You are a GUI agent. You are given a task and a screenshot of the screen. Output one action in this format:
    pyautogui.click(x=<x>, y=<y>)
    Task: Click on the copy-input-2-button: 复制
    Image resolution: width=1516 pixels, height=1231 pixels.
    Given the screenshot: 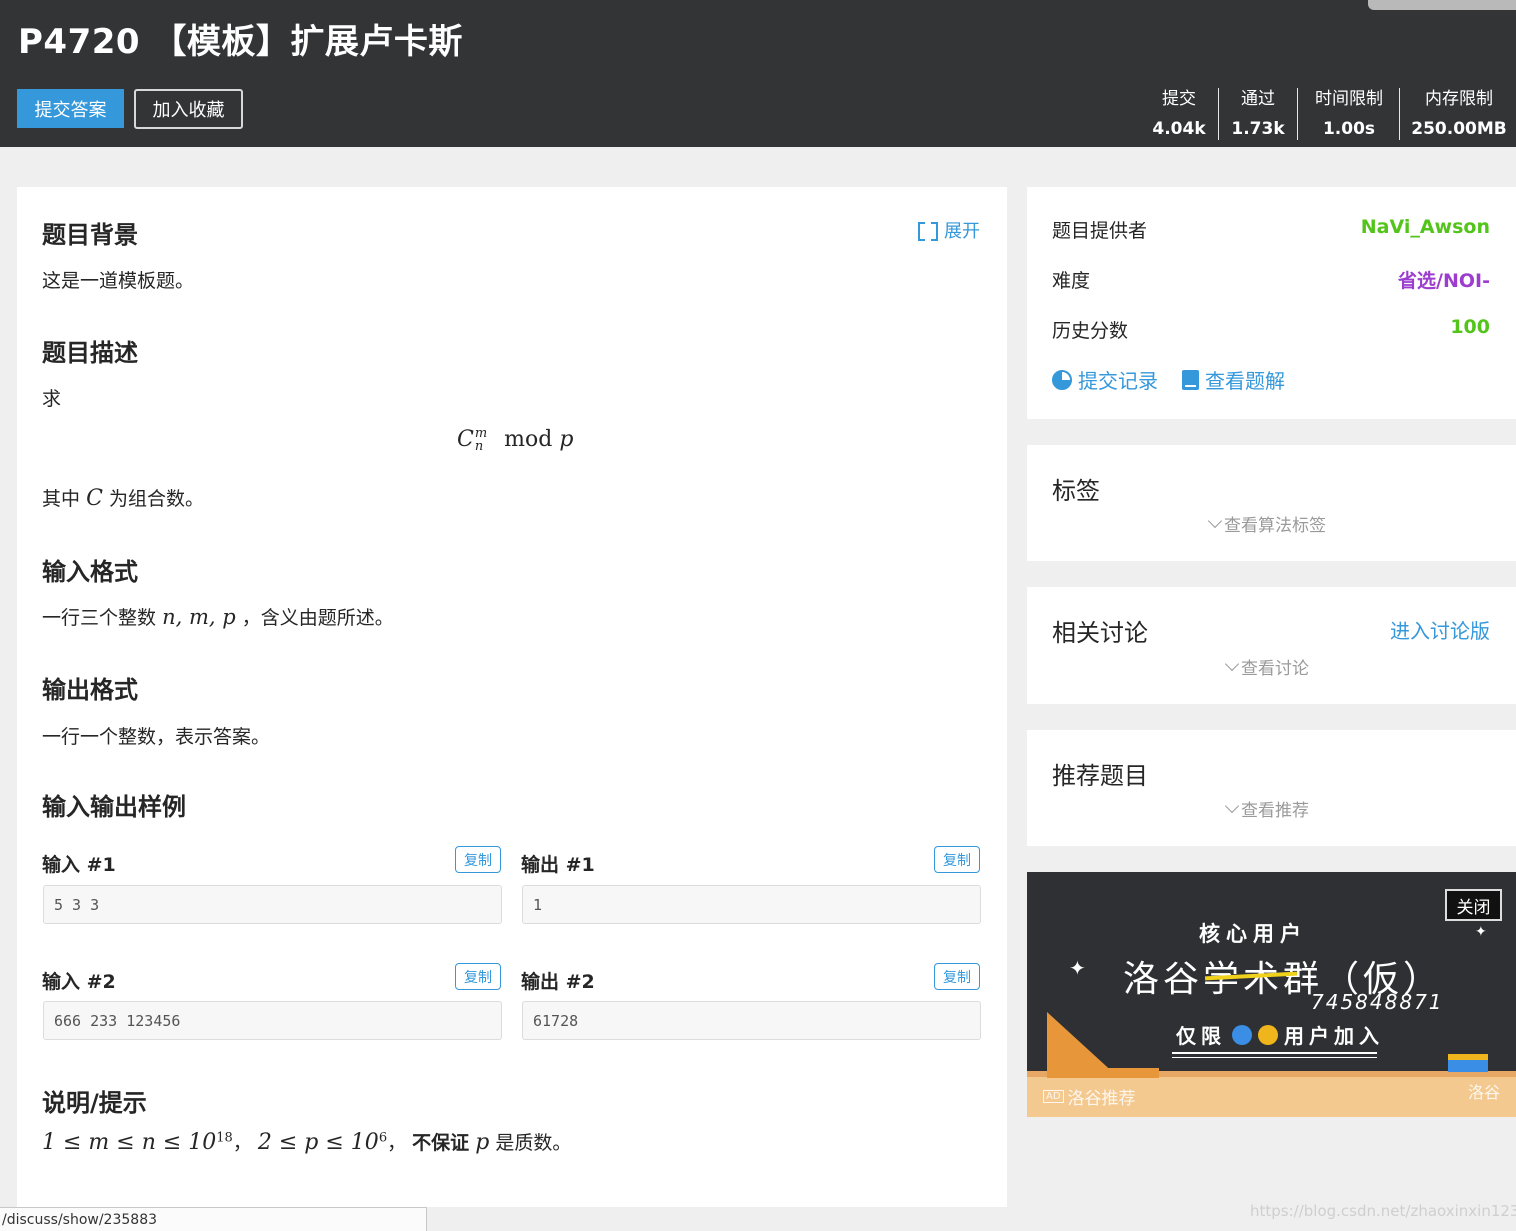 What is the action you would take?
    pyautogui.click(x=478, y=976)
    